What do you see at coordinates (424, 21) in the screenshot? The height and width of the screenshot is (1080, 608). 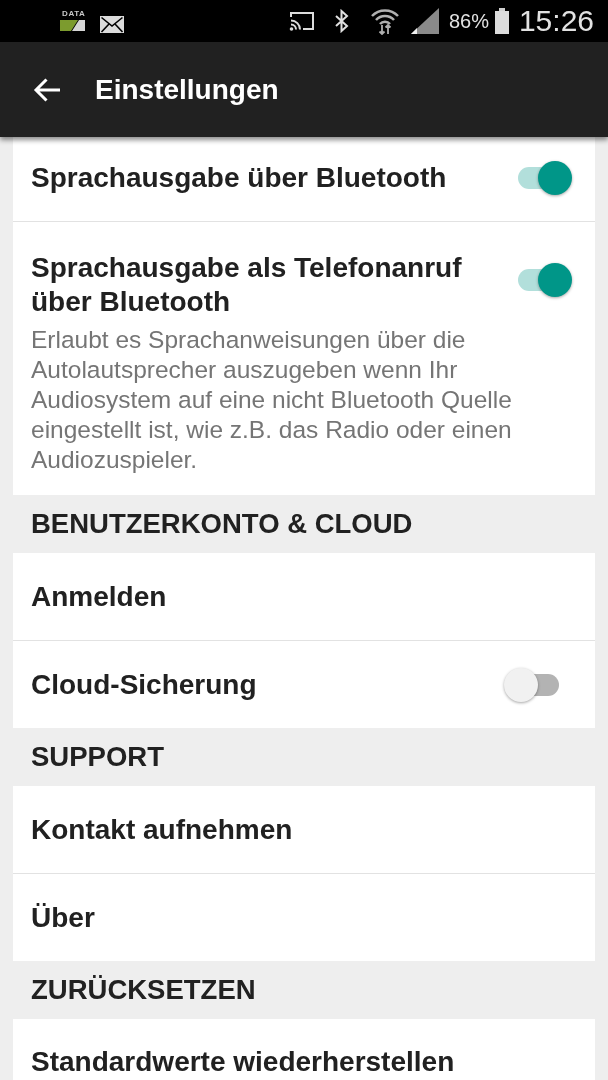 I see `signal-icon` at bounding box center [424, 21].